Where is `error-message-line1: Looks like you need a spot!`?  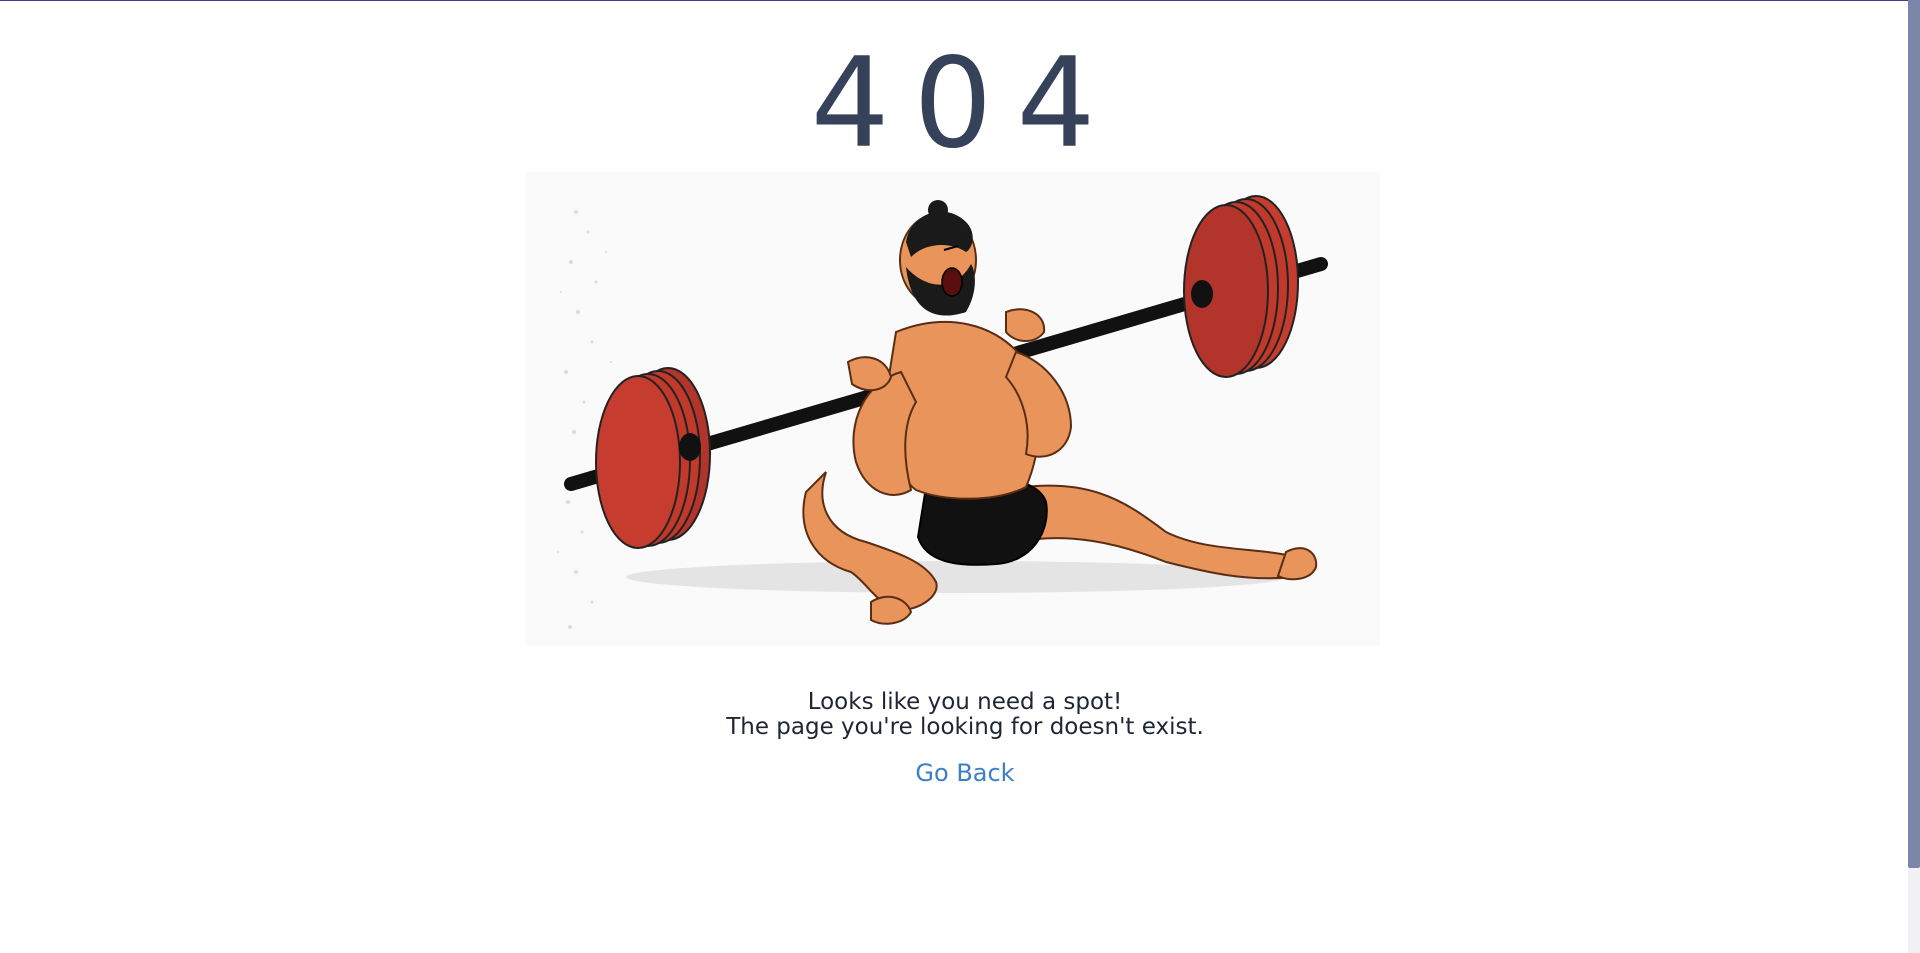 error-message-line1: Looks like you need a spot! is located at coordinates (965, 702).